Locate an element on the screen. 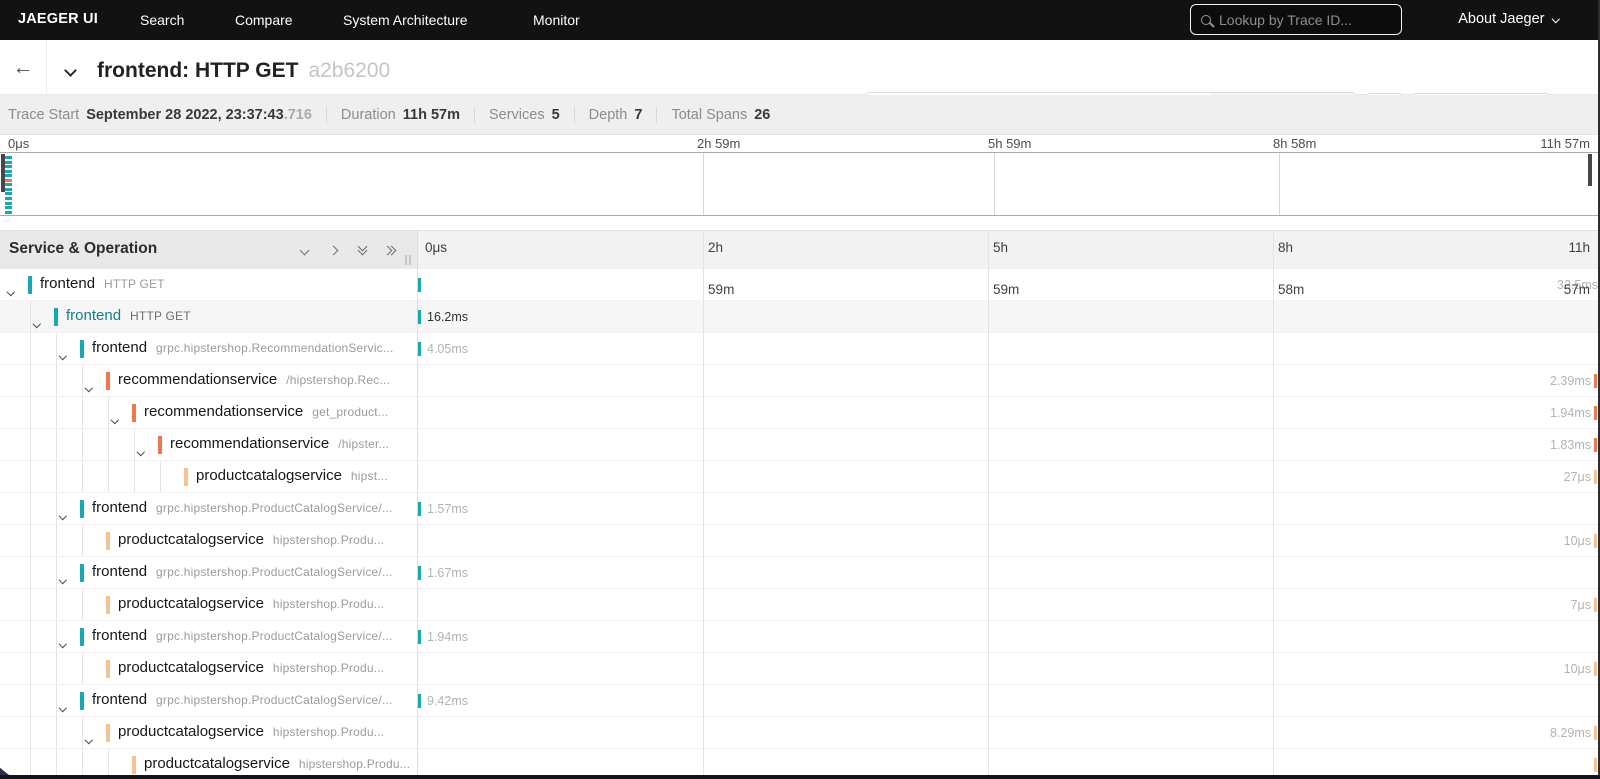 Image resolution: width=1600 pixels, height=779 pixels. minimap-canvas is located at coordinates (800, 184).